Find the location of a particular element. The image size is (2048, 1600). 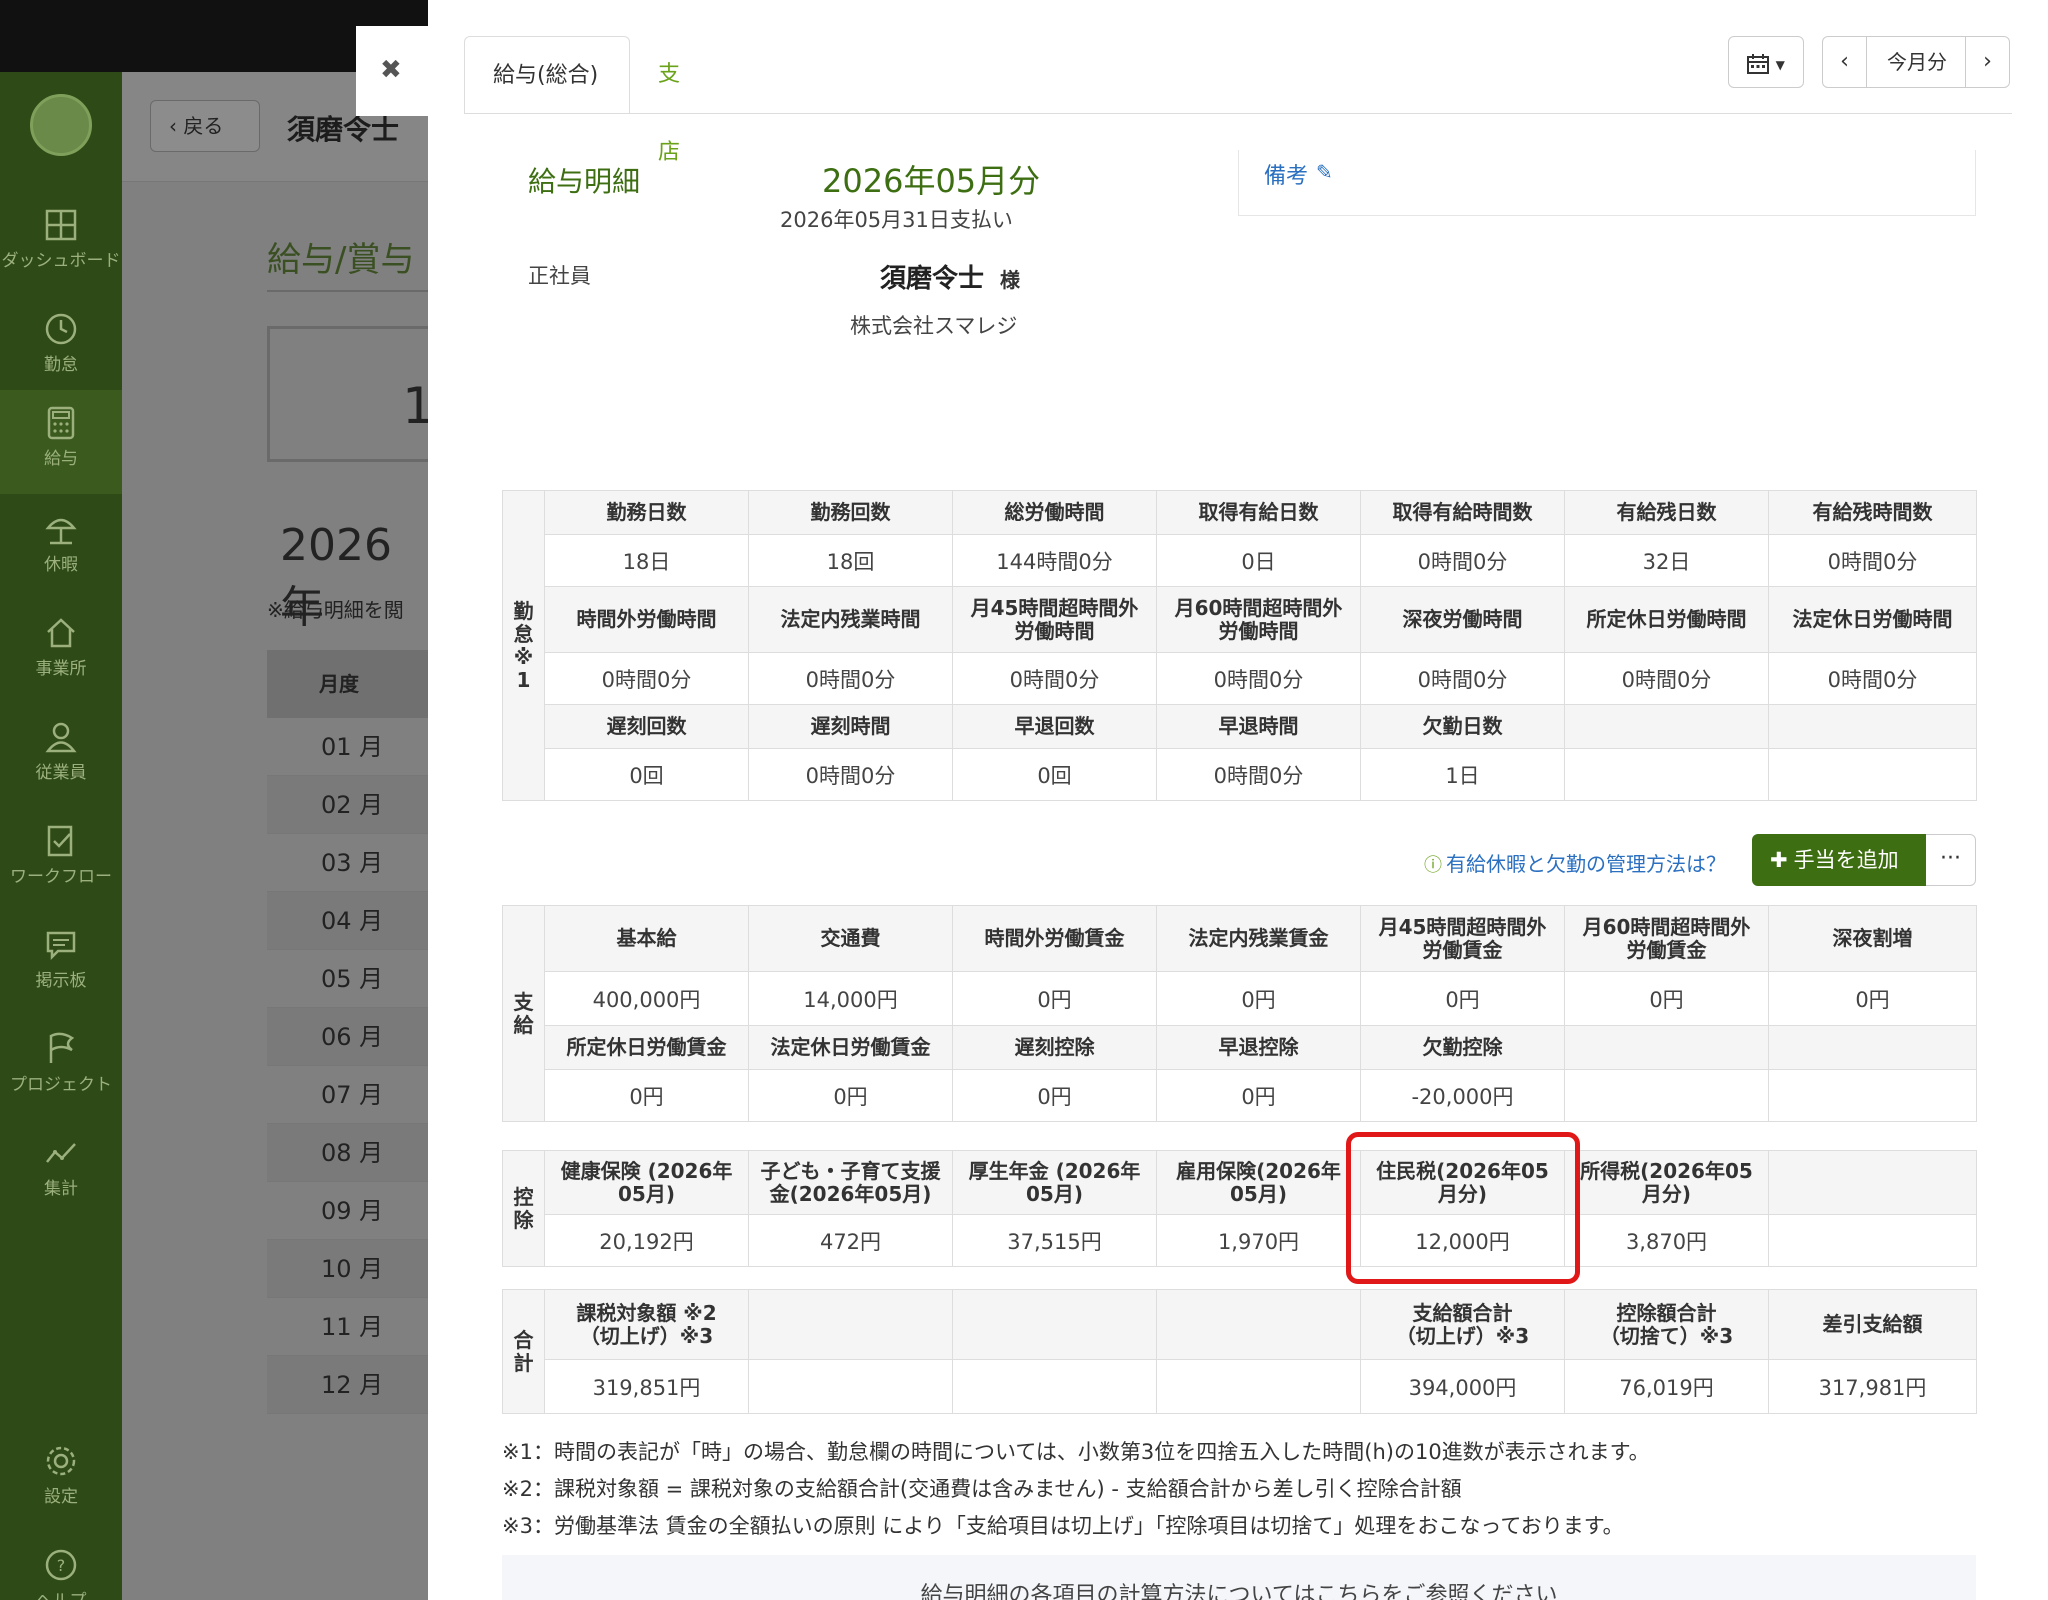

calculation-help-label: 給与明細の各項目の計算方法についてはこちらをご参照ください is located at coordinates (1239, 1591).